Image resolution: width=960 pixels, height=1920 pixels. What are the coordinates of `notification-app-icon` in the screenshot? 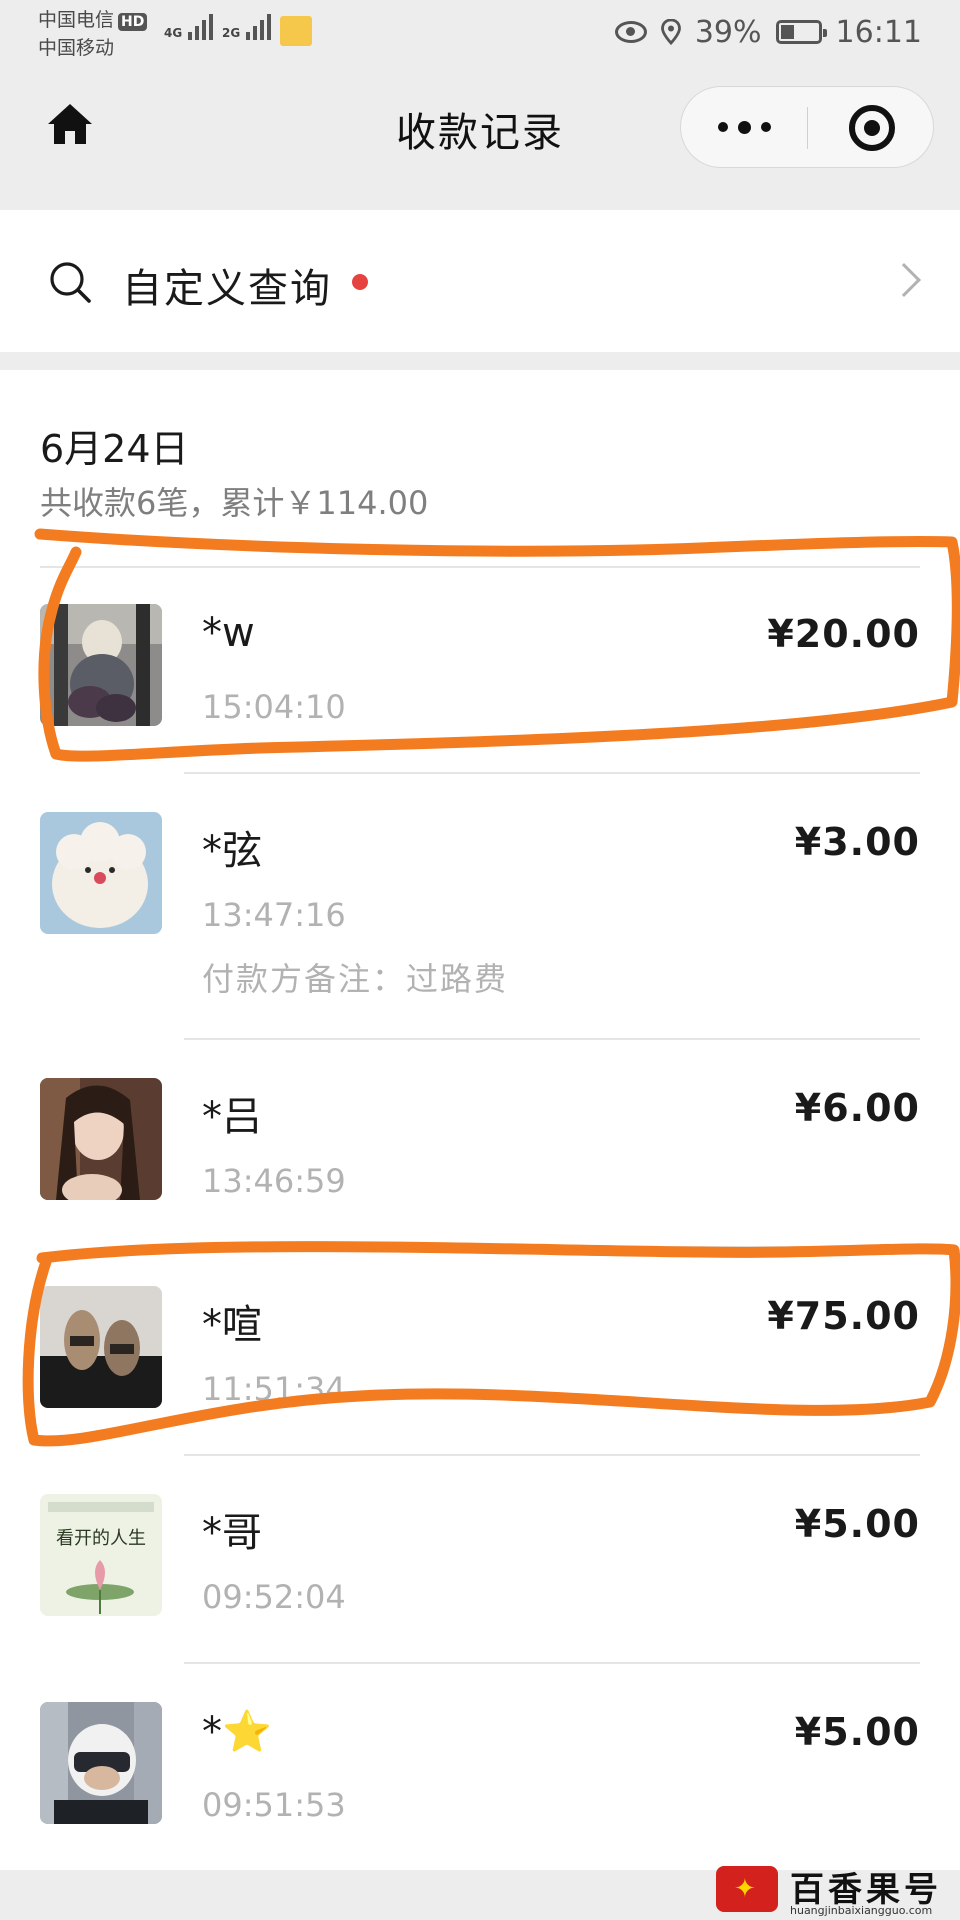 It's located at (296, 31).